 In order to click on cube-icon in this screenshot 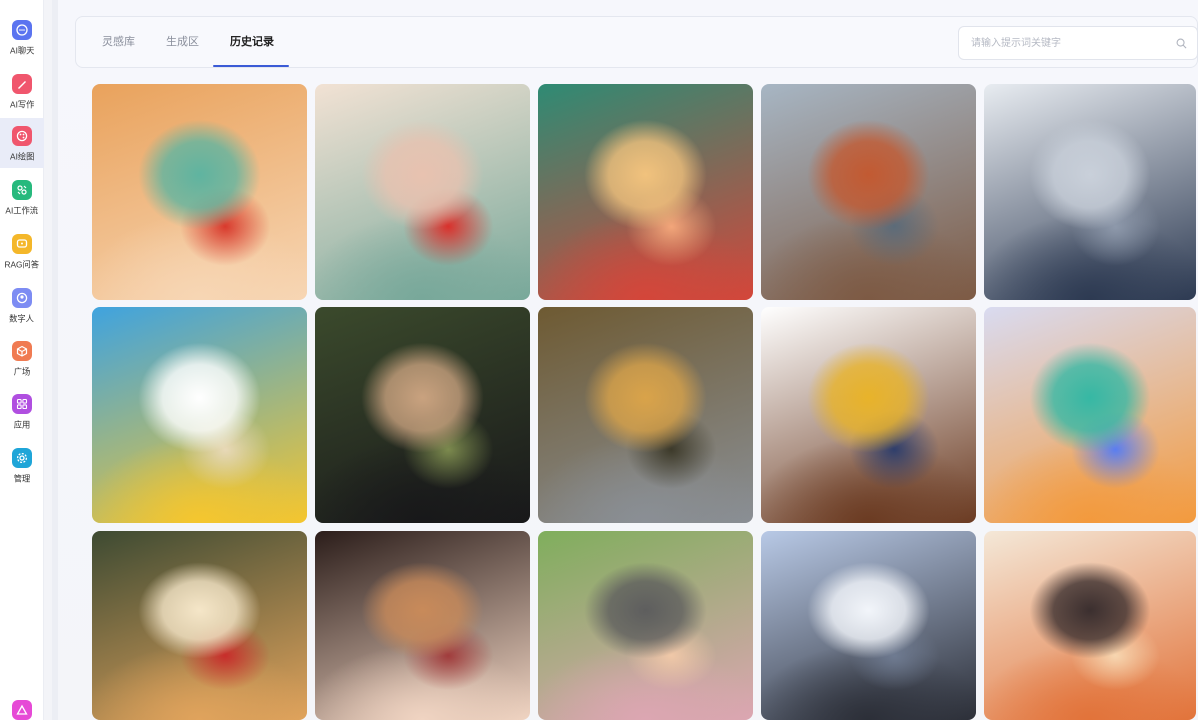, I will do `click(22, 351)`.